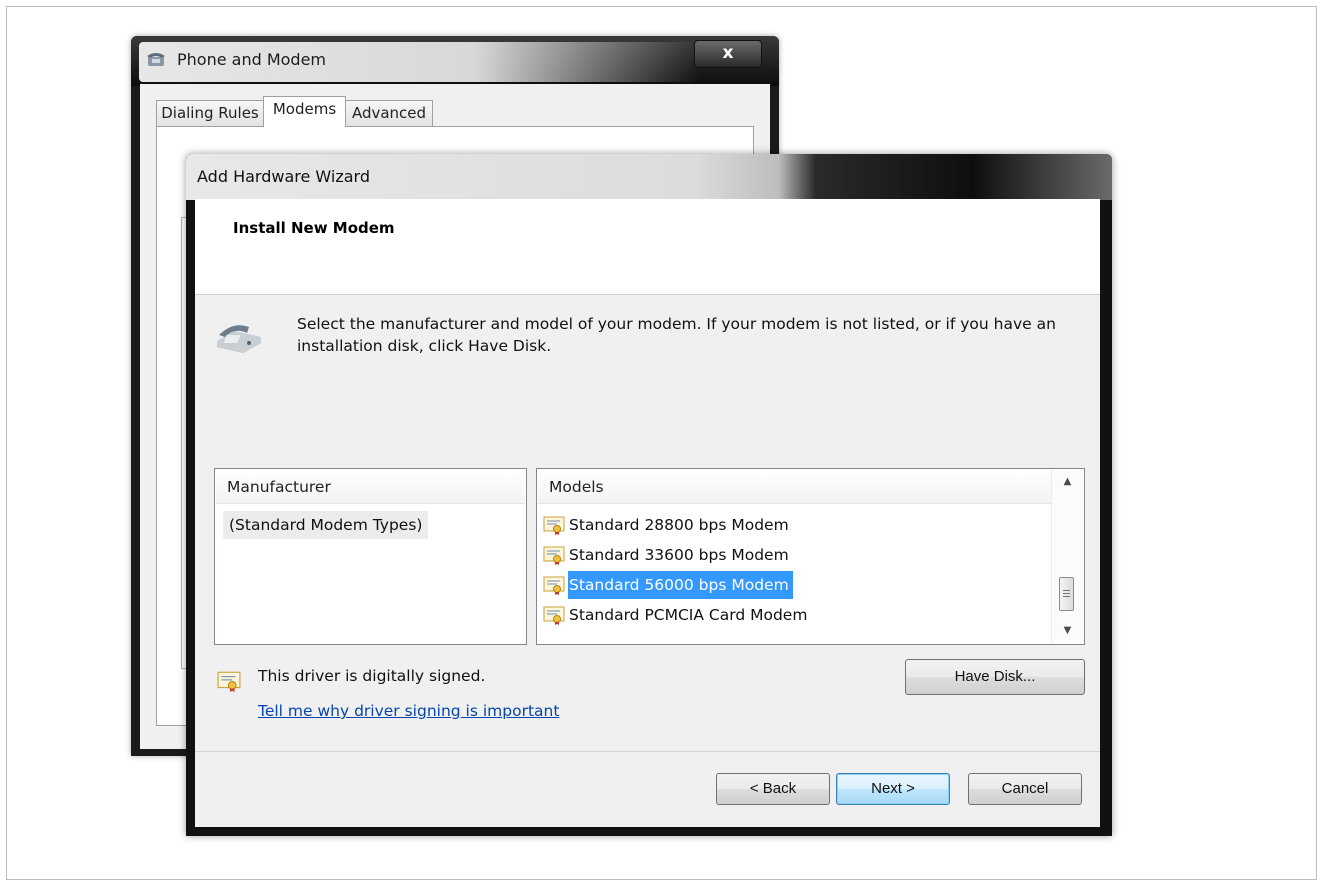 Image resolution: width=1324 pixels, height=886 pixels. What do you see at coordinates (408, 711) in the screenshot?
I see `driver-signing-link: Tell me why driver signing is important` at bounding box center [408, 711].